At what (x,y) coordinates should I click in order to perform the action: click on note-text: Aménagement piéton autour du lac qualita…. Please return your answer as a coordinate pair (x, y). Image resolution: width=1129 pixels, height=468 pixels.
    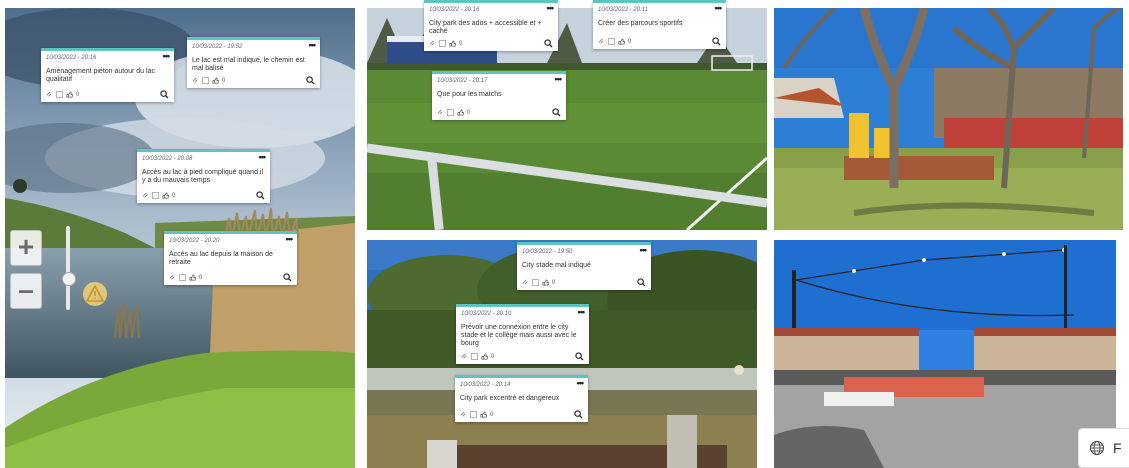
    Looking at the image, I should click on (100, 75).